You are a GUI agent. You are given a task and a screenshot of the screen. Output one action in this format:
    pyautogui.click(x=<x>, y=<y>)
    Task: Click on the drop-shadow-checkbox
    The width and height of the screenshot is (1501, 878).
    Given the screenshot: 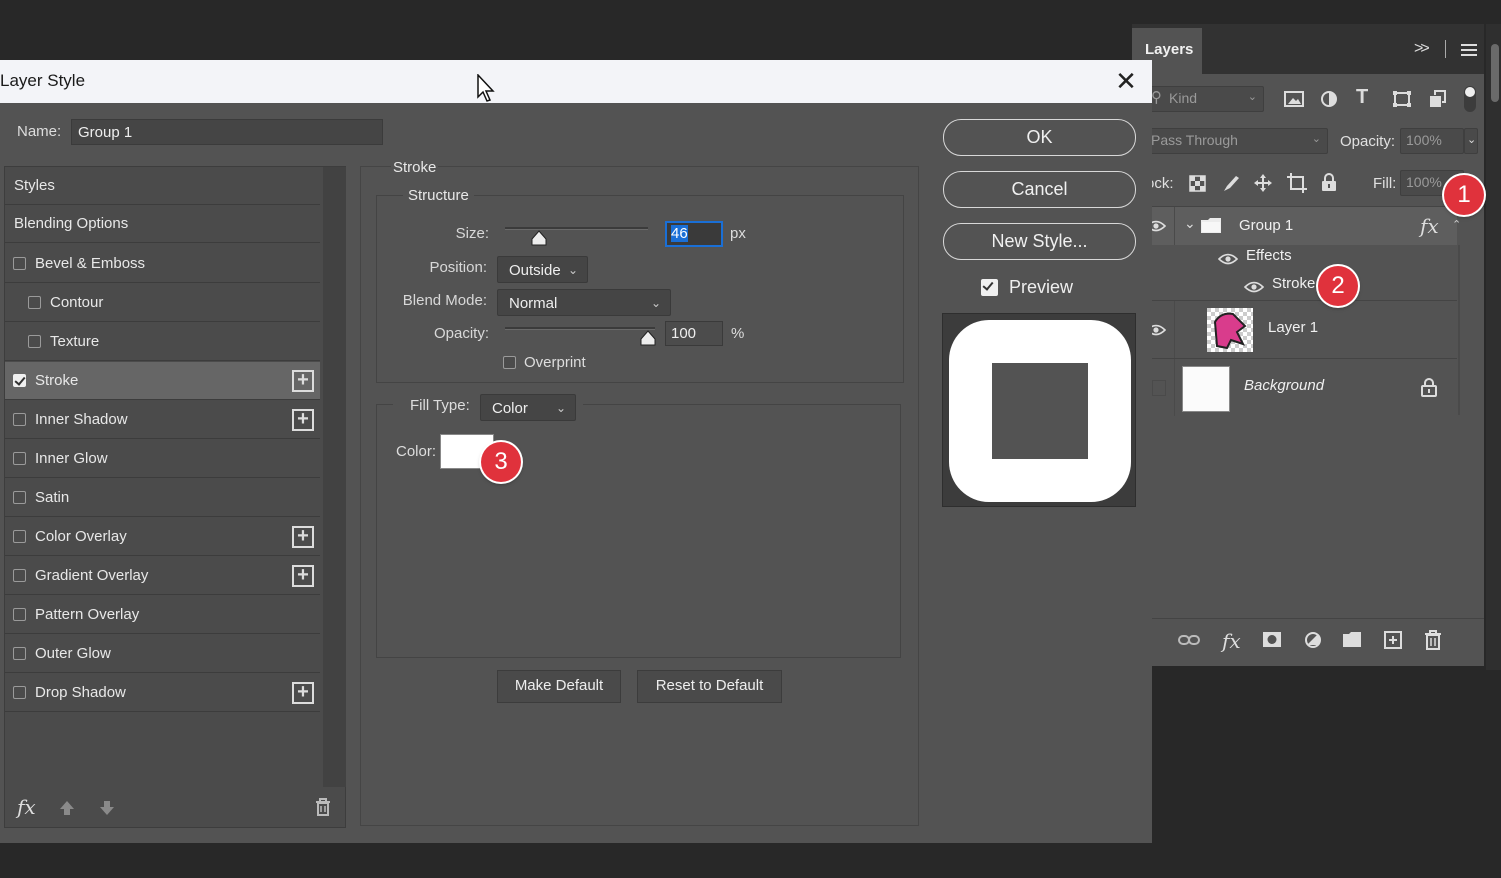 What is the action you would take?
    pyautogui.click(x=19, y=692)
    